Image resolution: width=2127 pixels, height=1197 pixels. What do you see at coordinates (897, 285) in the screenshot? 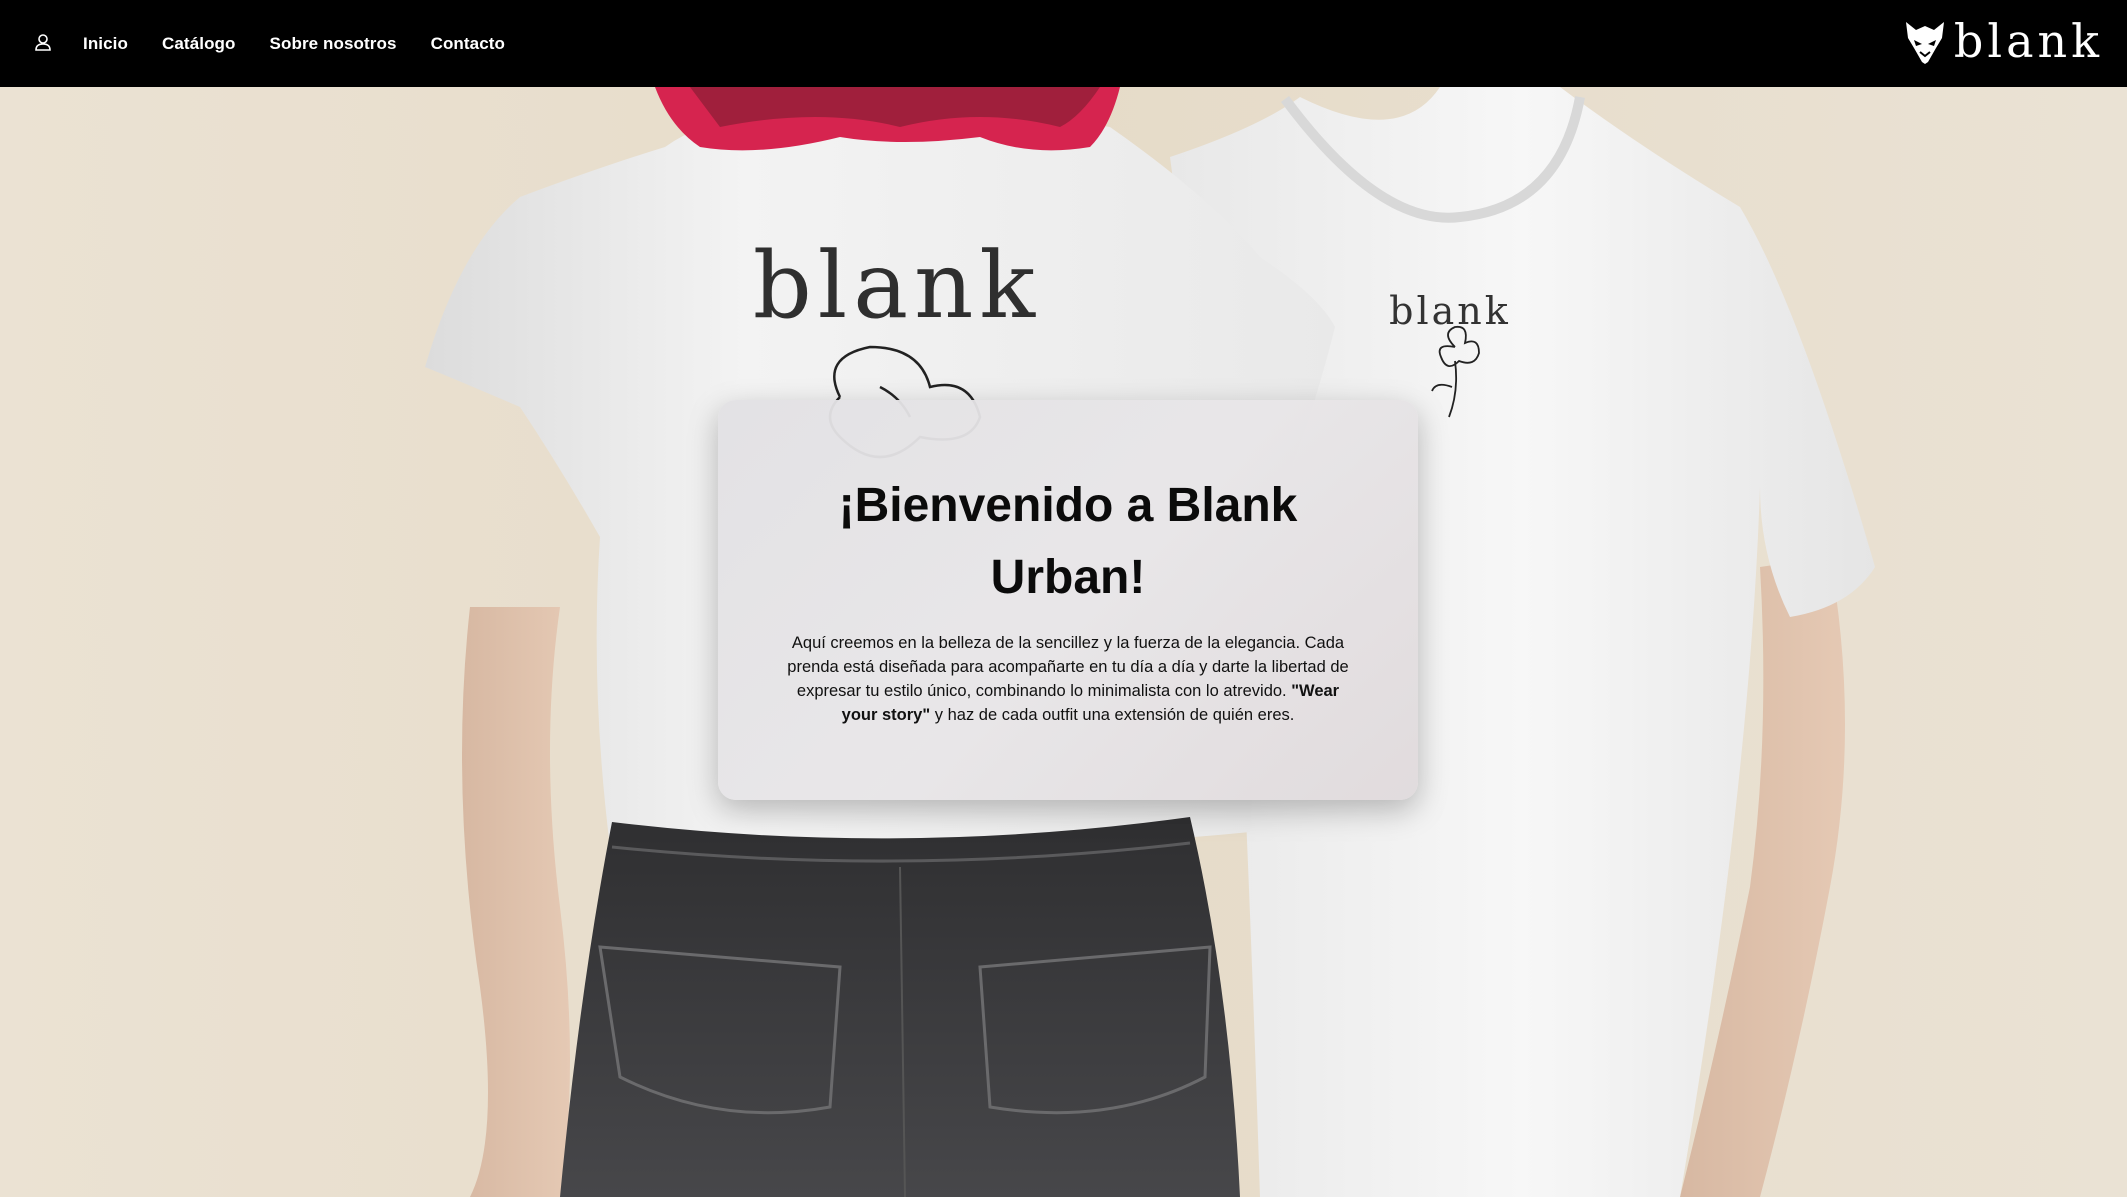
I see `shirt-print-left: blank` at bounding box center [897, 285].